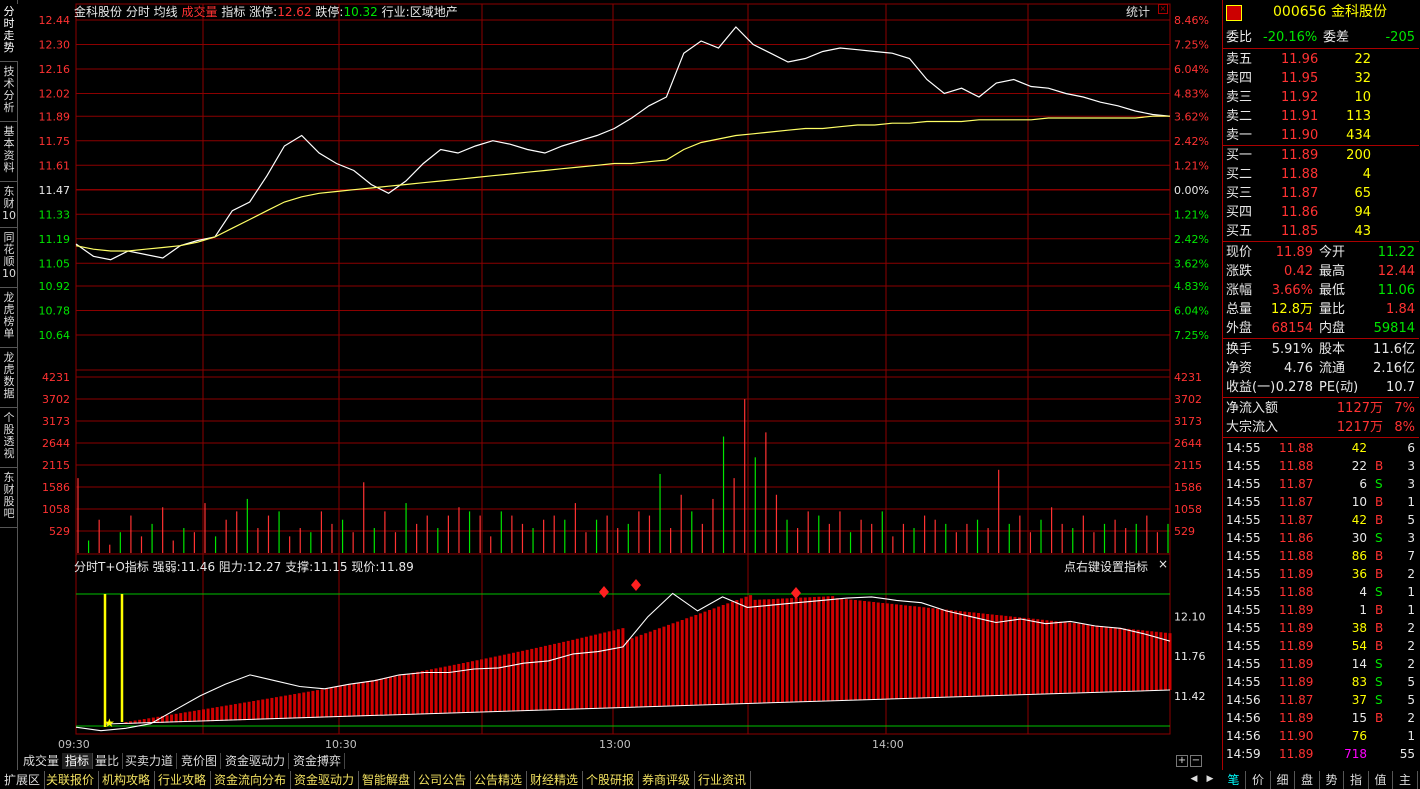 This screenshot has height=789, width=1420. I want to click on header-mode-1: 均线, so click(164, 12).